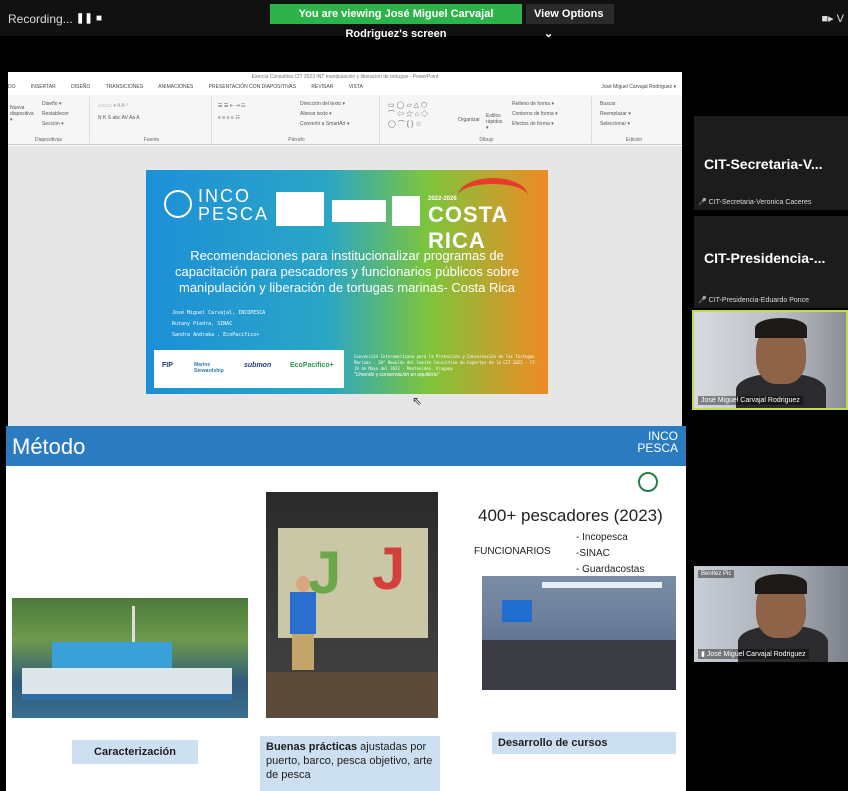 The height and width of the screenshot is (791, 848). I want to click on section-button: Sección ▾, so click(53, 124).